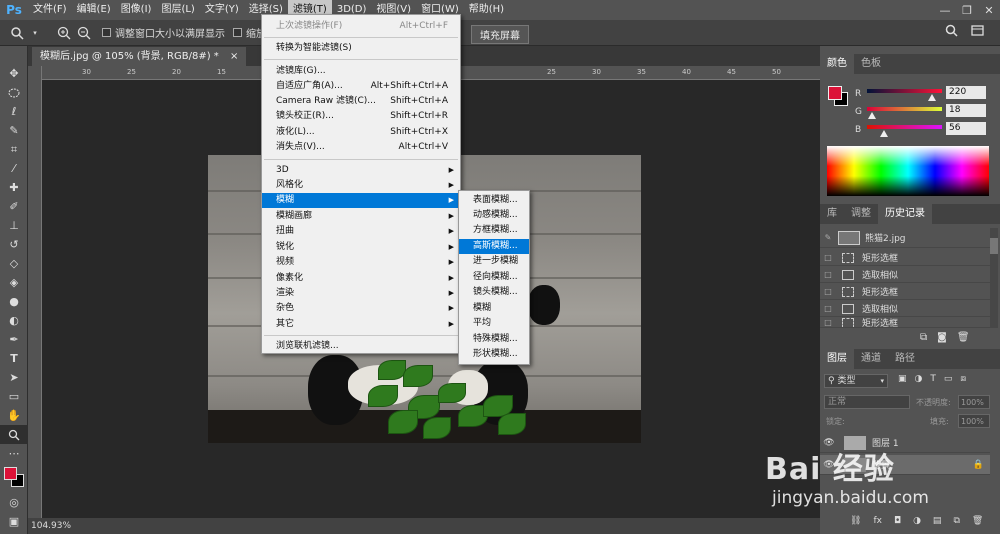 The height and width of the screenshot is (534, 1000). What do you see at coordinates (136, 10) in the screenshot?
I see `menu-image: 图像(I)` at bounding box center [136, 10].